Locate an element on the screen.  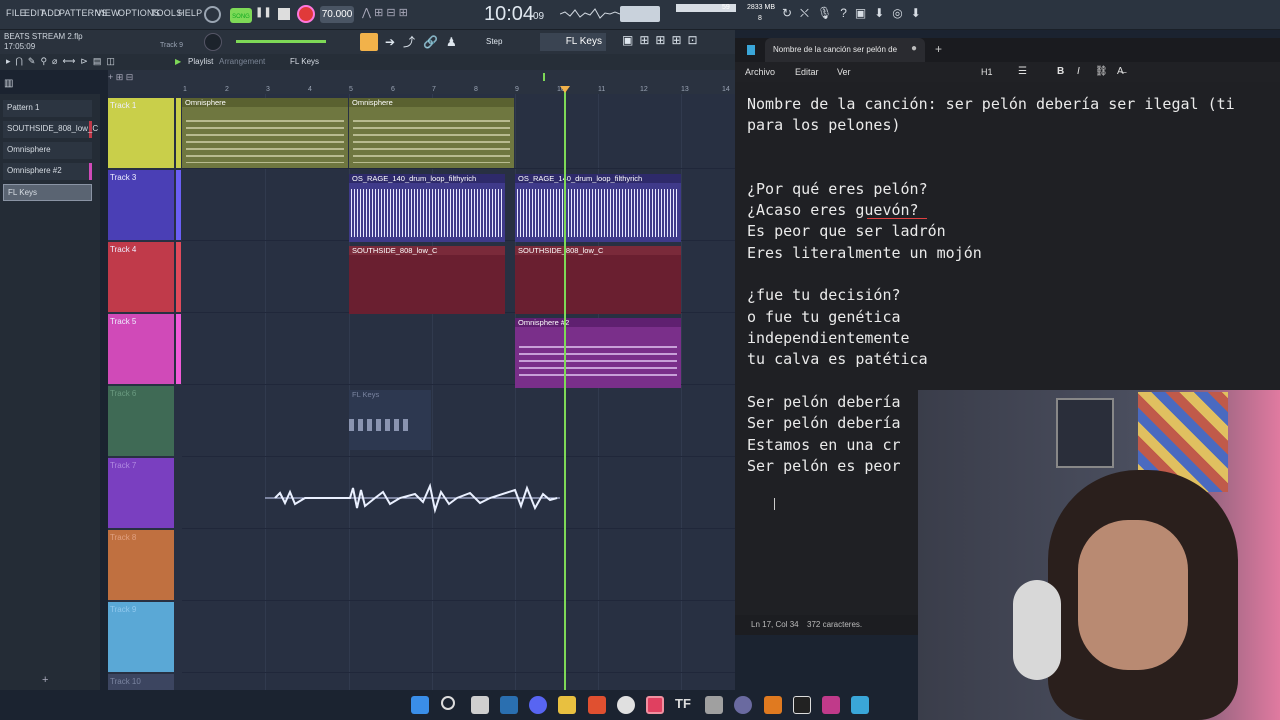
list-icon: ☰ is located at coordinates (1022, 71).